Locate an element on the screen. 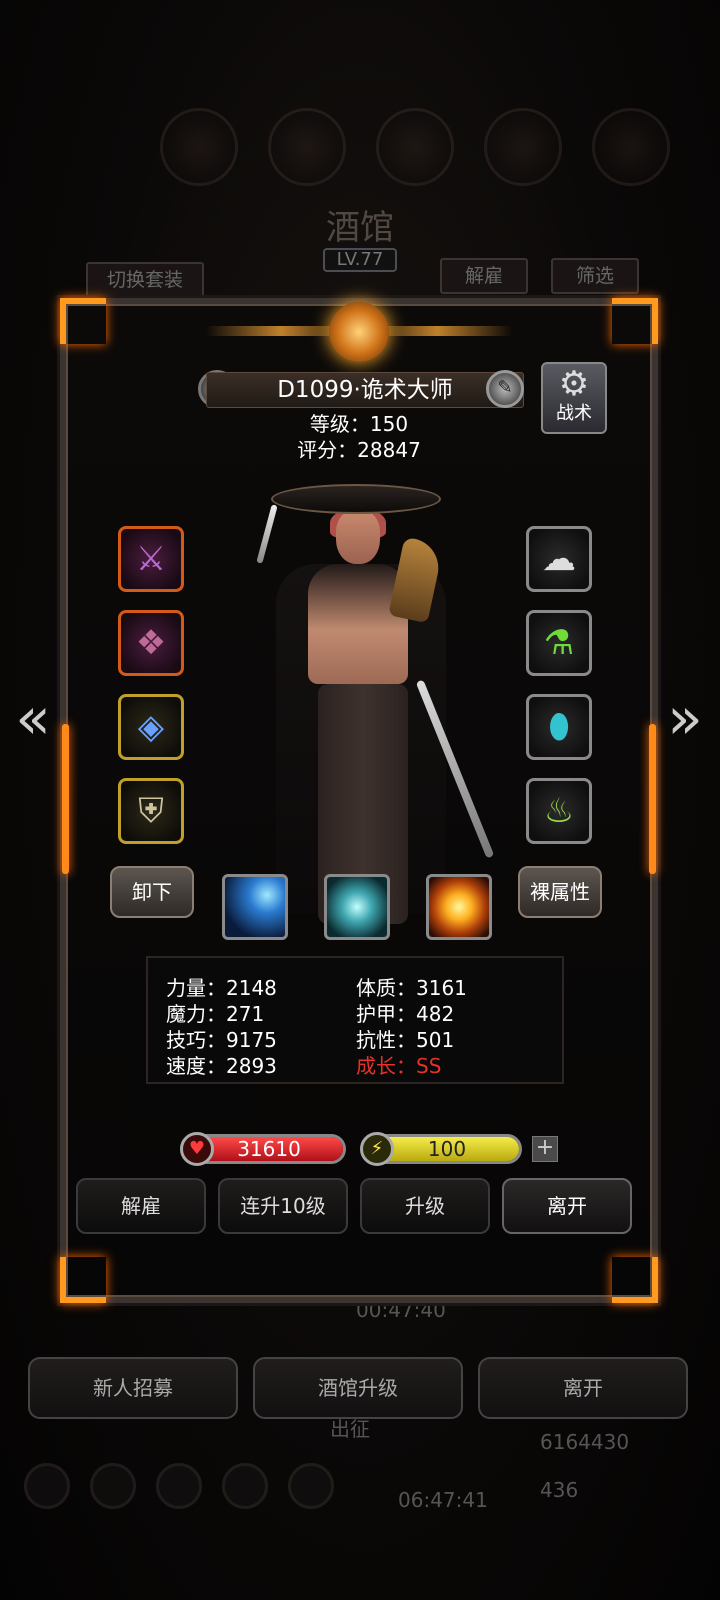 The height and width of the screenshot is (1600, 720). winged-shield-icon: ⛨ is located at coordinates (151, 811).